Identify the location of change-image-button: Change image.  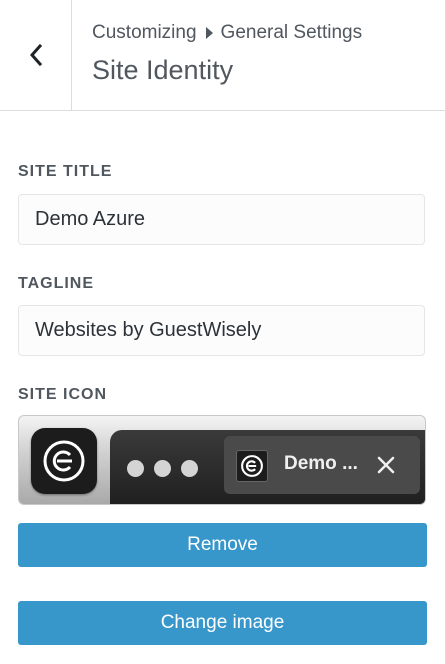
(222, 623).